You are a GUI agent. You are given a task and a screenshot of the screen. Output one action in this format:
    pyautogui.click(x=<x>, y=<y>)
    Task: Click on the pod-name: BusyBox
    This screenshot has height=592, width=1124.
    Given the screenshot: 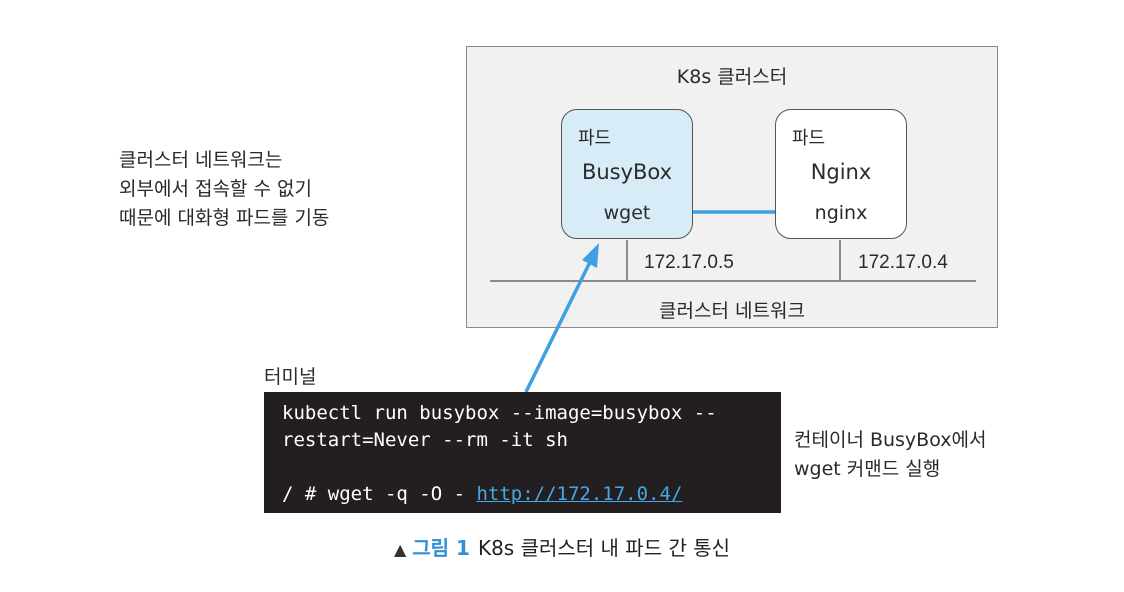 What is the action you would take?
    pyautogui.click(x=627, y=172)
    